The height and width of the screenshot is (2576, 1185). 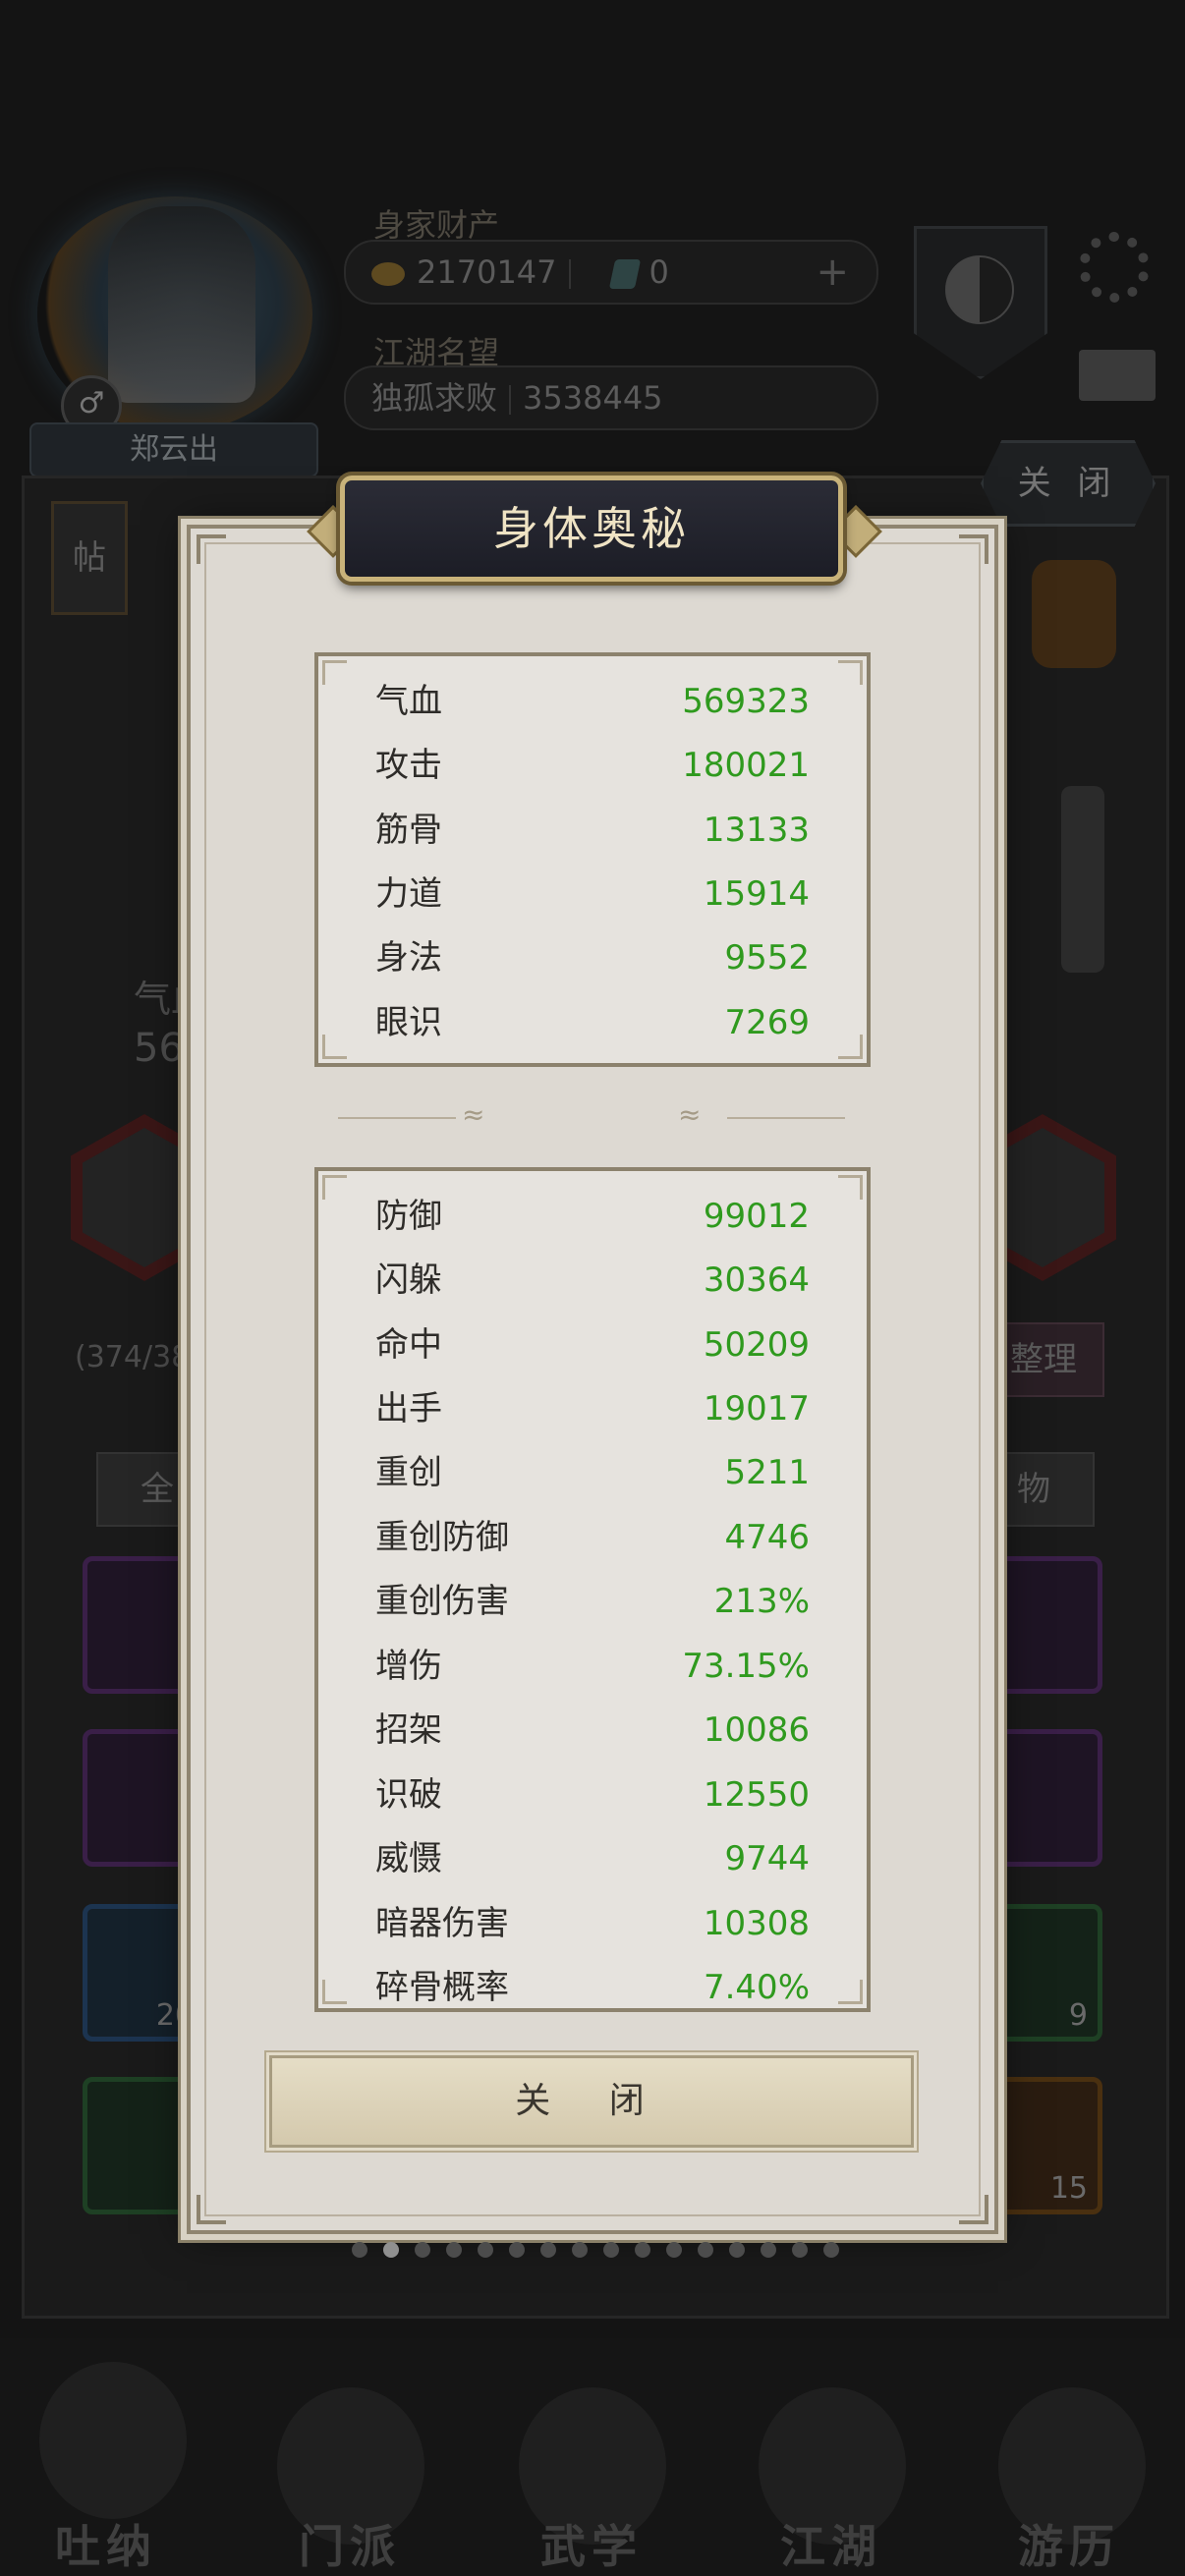 What do you see at coordinates (757, 1216) in the screenshot?
I see `stat-value: 99012` at bounding box center [757, 1216].